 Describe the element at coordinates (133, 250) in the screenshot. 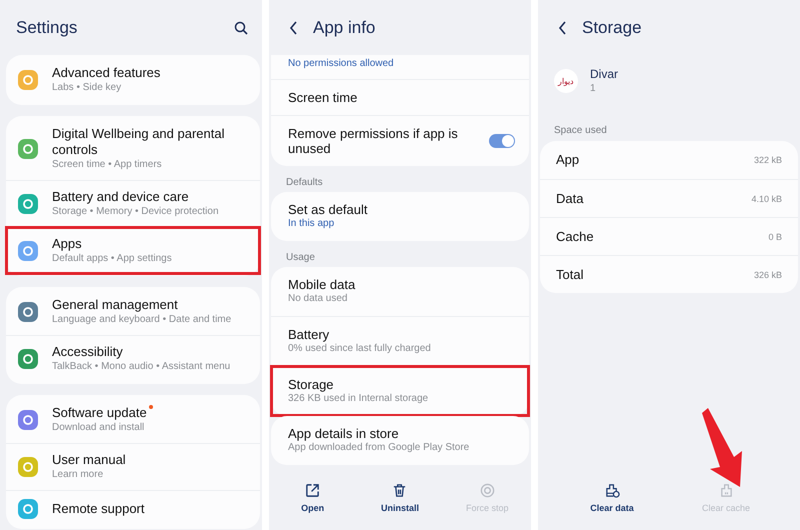

I see `settings-item: Apps Default apps • App settings` at that location.